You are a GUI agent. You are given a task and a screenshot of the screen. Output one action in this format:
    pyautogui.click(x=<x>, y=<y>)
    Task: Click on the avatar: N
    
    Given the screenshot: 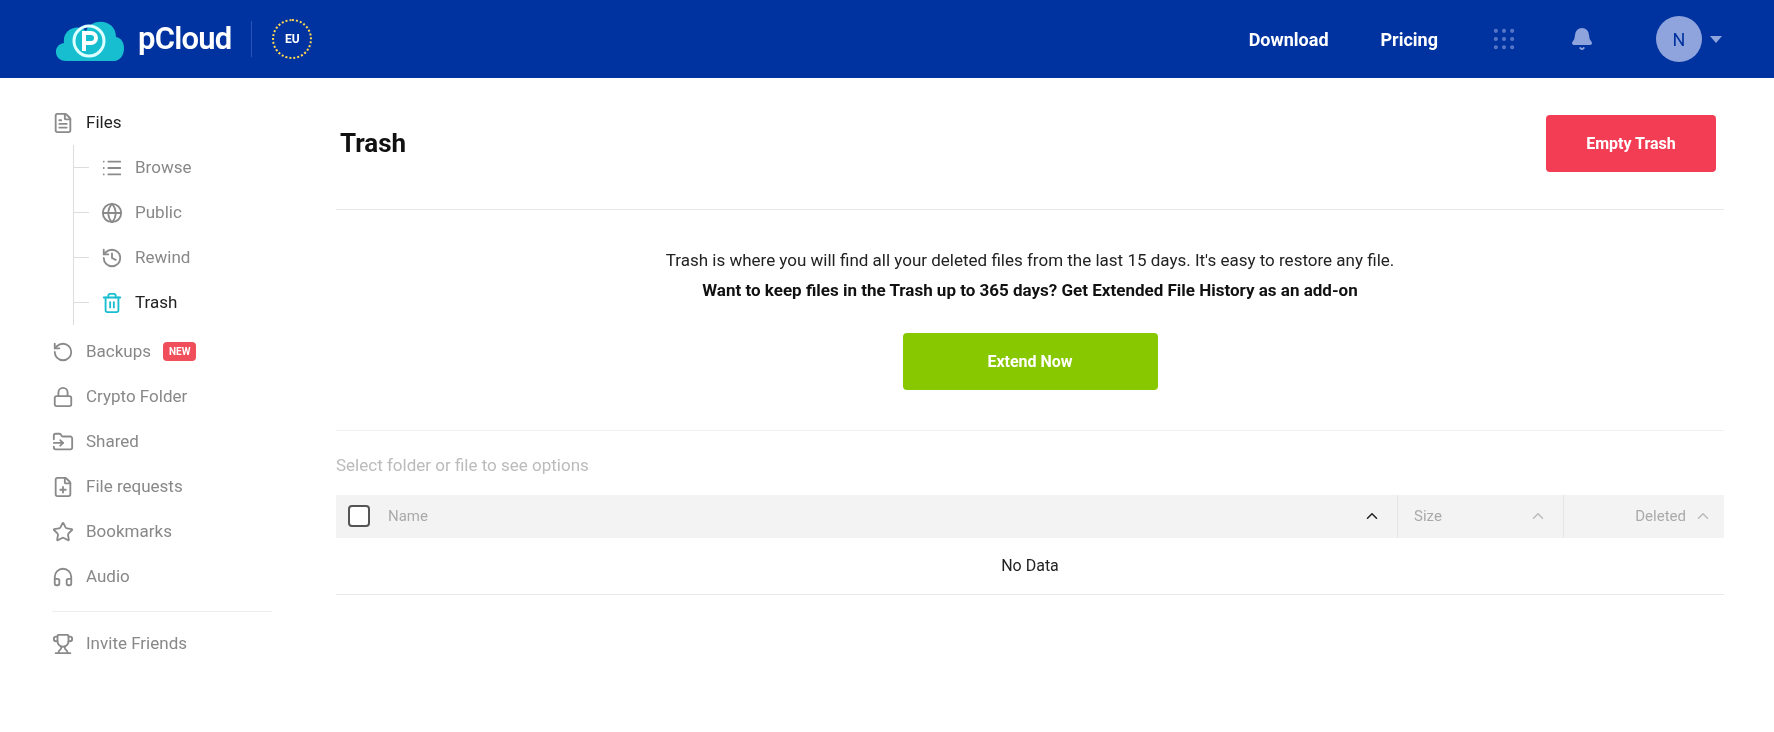 What is the action you would take?
    pyautogui.click(x=1679, y=39)
    